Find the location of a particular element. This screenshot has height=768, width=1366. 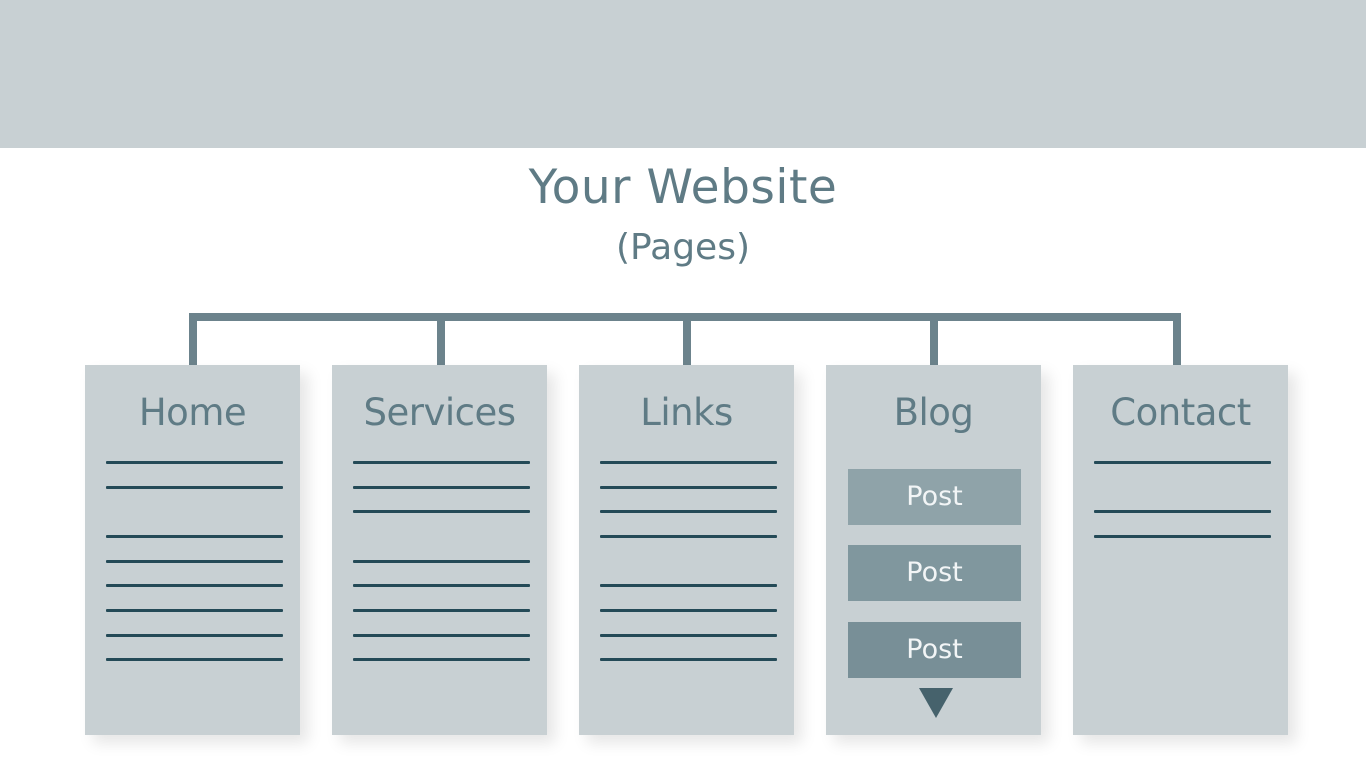

diagram-title: Your Website is located at coordinates (683, 187).